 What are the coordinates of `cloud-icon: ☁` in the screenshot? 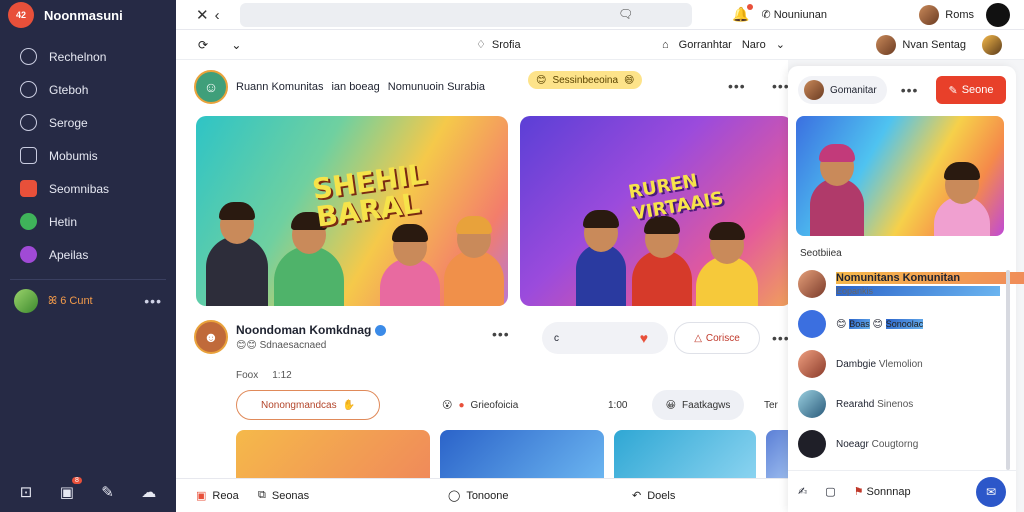 It's located at (148, 492).